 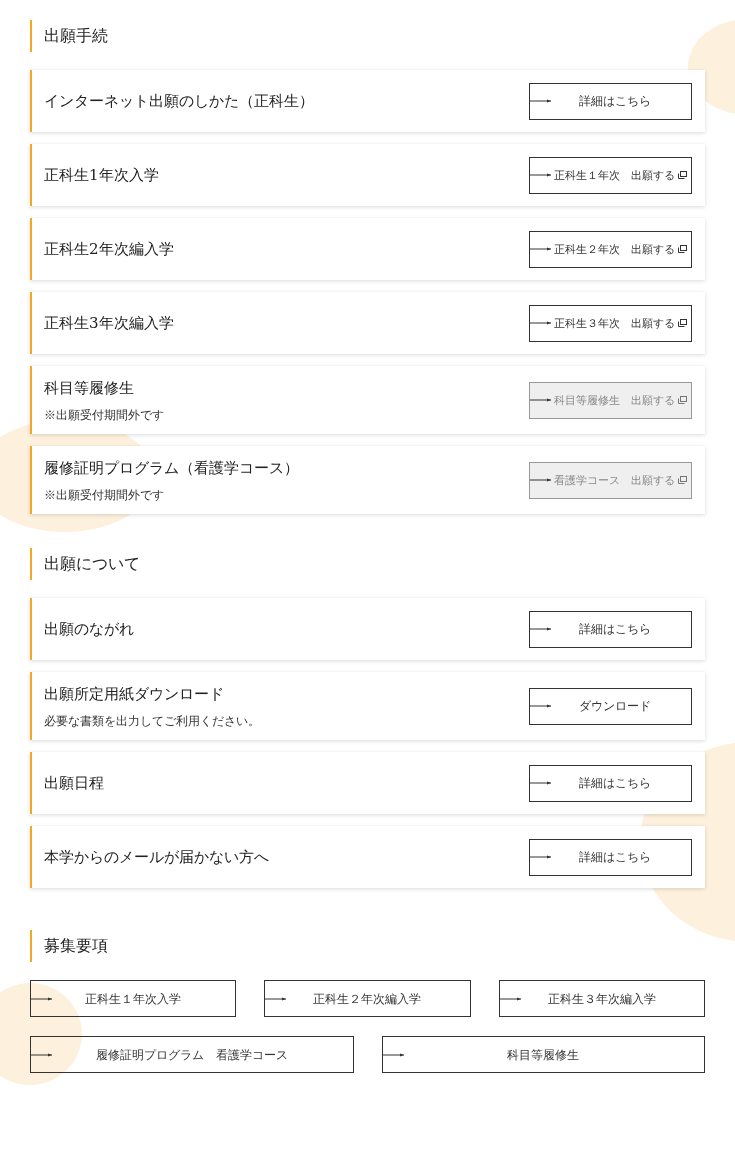 What do you see at coordinates (89, 388) in the screenshot?
I see `item-title: 科目等履修生` at bounding box center [89, 388].